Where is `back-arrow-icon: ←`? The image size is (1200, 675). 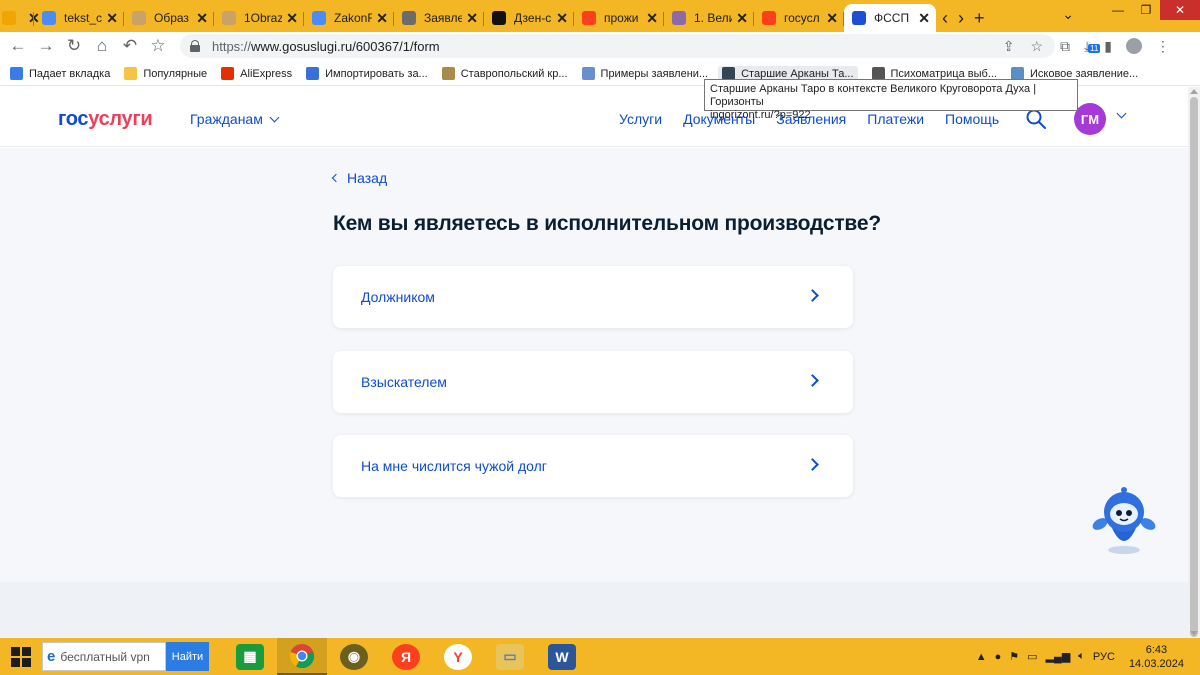
back-arrow-icon: ← is located at coordinates (18, 46).